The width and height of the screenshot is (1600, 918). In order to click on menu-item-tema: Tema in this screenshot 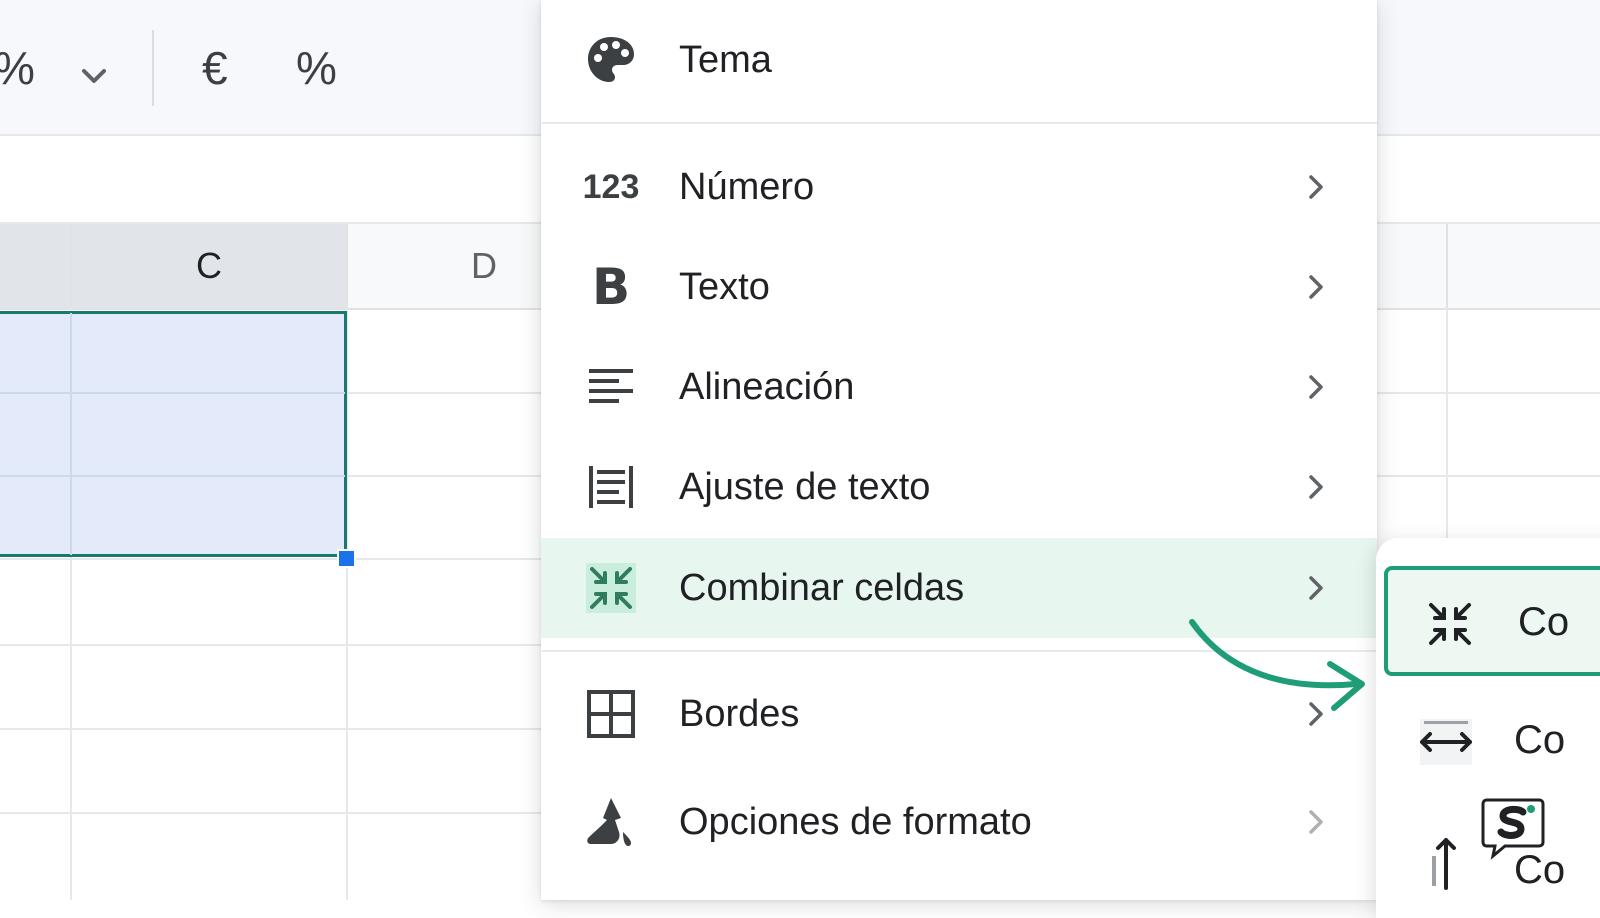, I will do `click(959, 60)`.